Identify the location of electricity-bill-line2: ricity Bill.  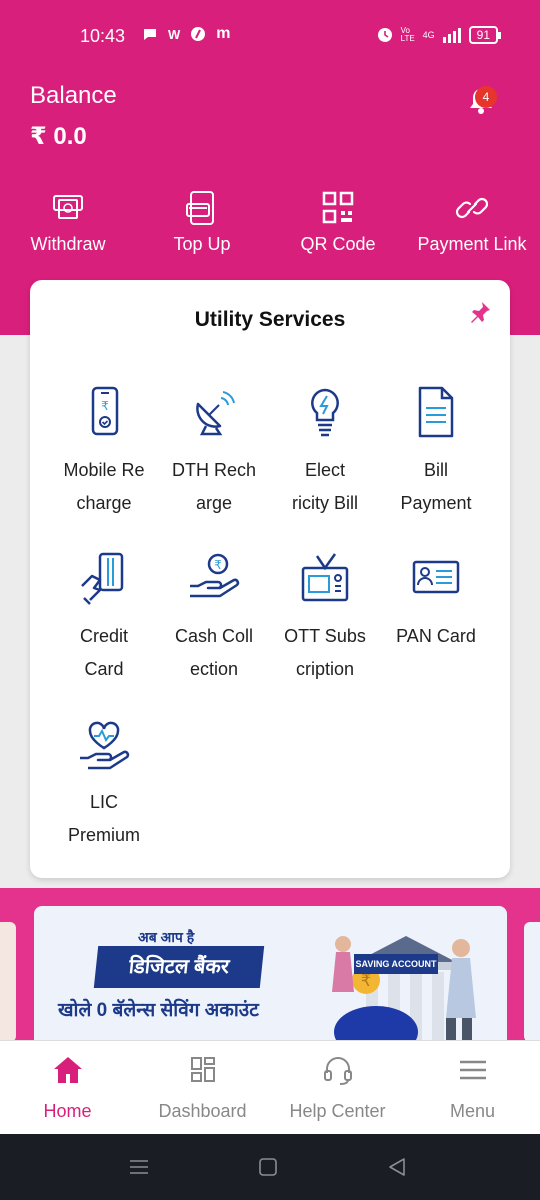
(325, 503).